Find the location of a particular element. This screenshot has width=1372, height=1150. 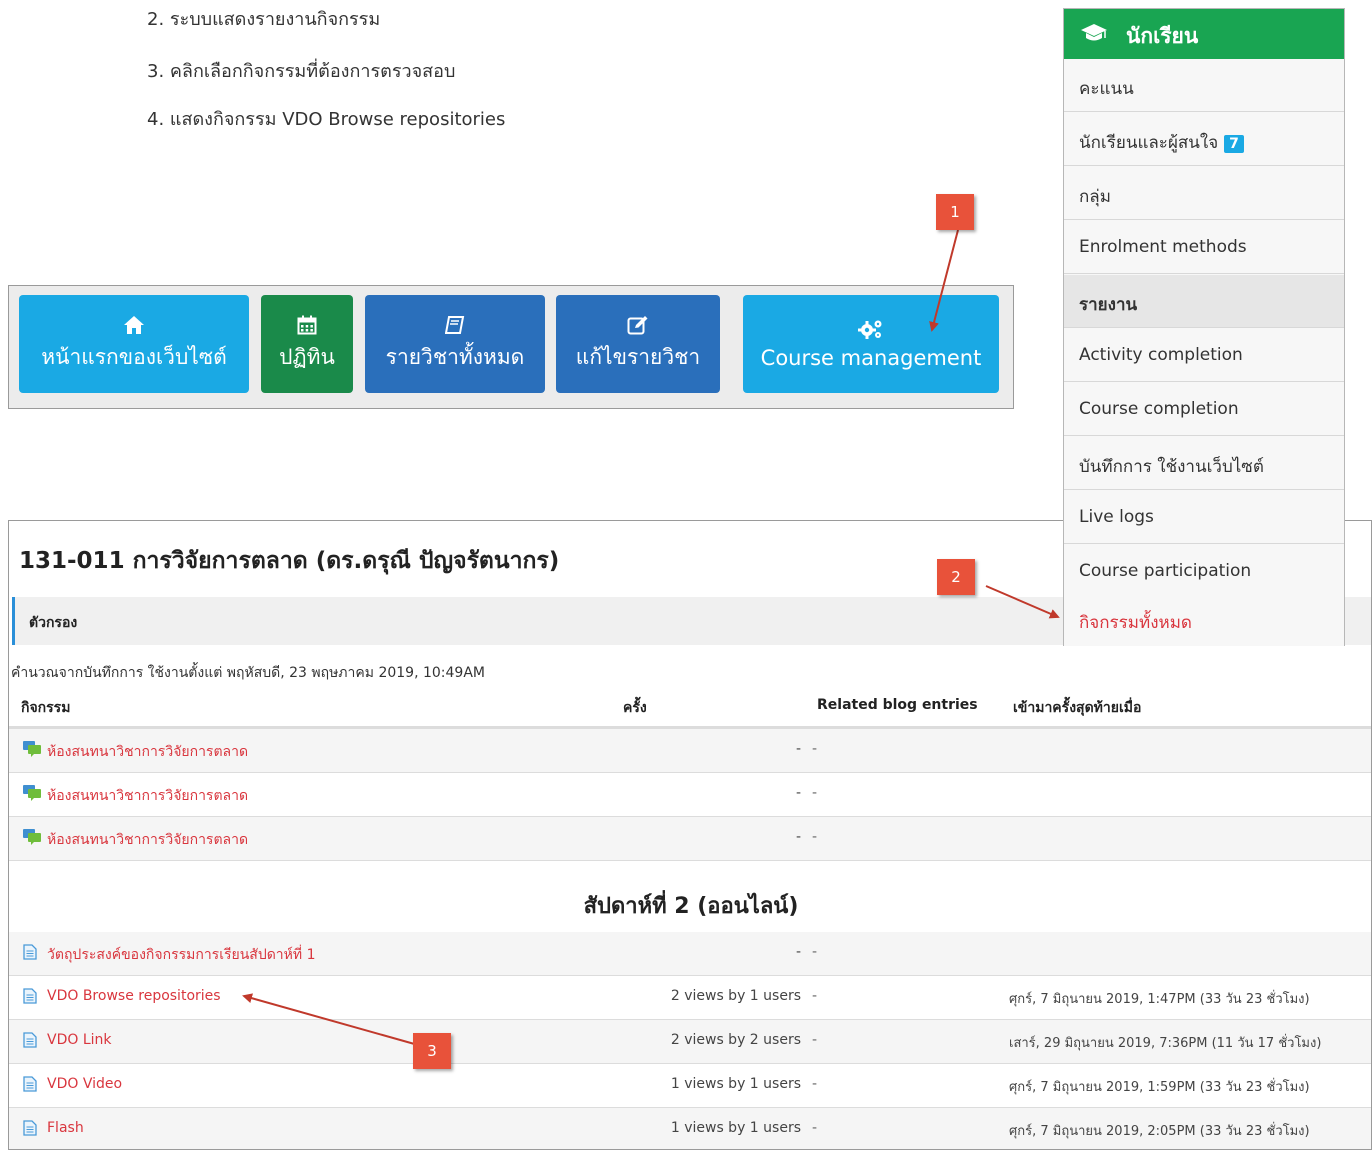

callout-3: 3 is located at coordinates (432, 1051).